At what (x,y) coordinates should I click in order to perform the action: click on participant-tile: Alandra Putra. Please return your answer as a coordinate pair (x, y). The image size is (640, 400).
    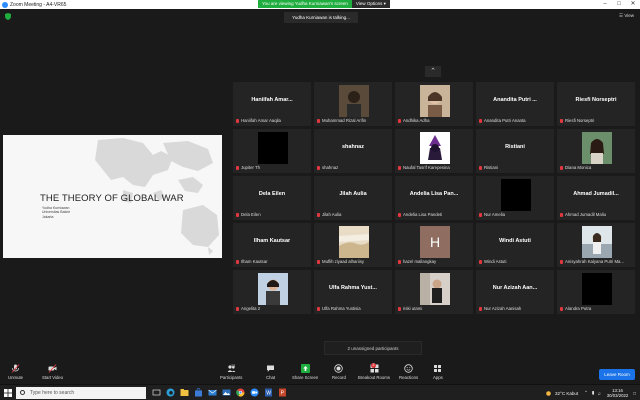
    Looking at the image, I should click on (596, 292).